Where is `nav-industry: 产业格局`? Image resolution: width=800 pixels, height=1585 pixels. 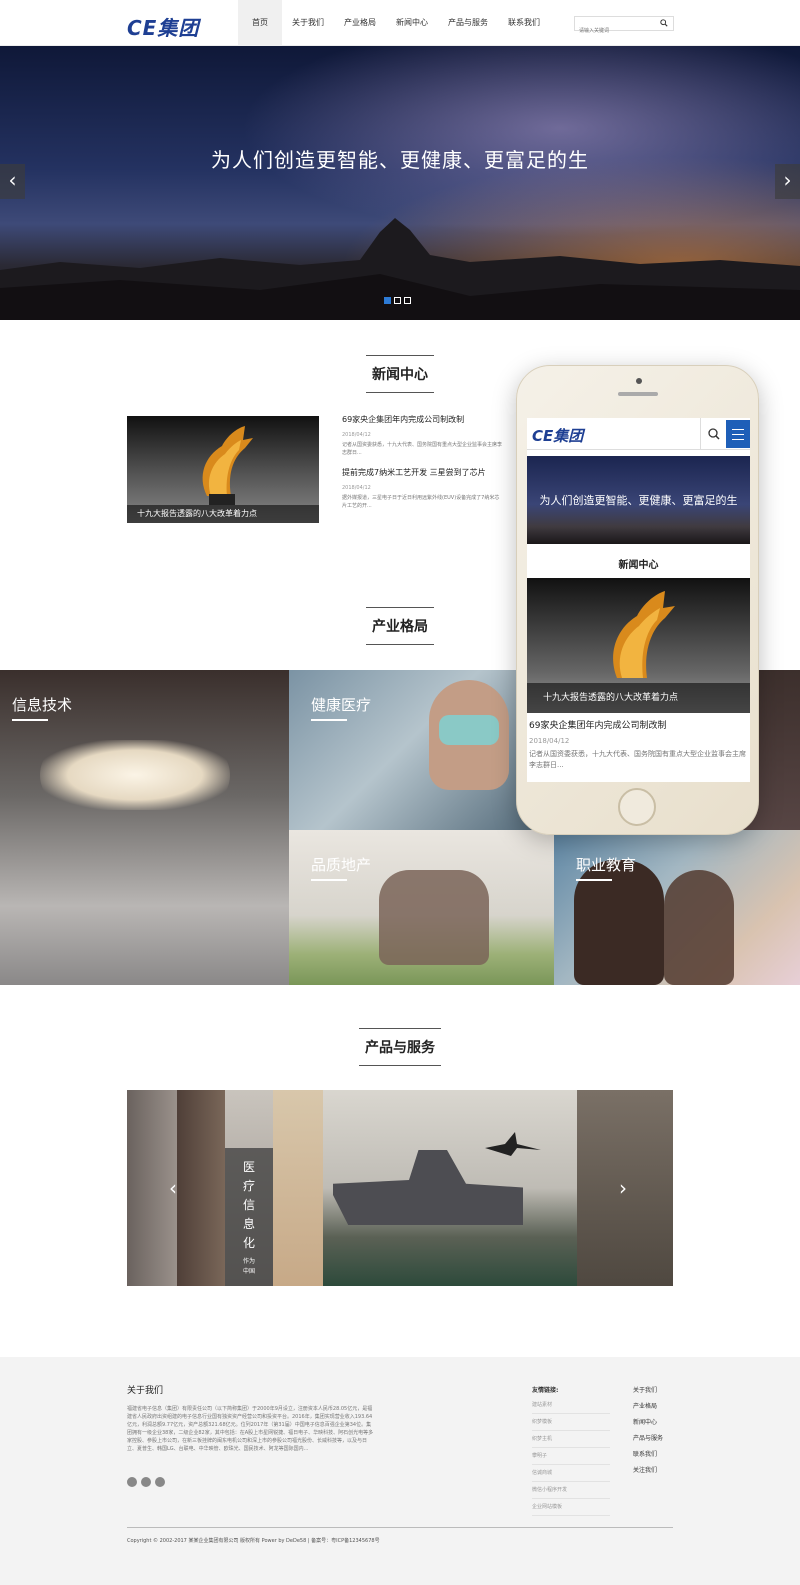
nav-industry: 产业格局 is located at coordinates (360, 23).